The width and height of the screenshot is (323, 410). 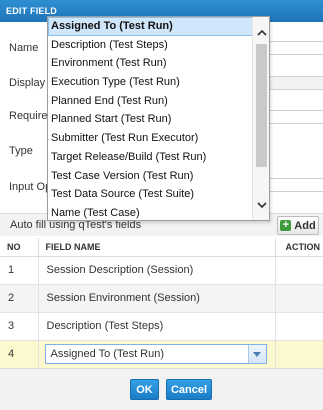 What do you see at coordinates (144, 389) in the screenshot?
I see `ok-button: OK` at bounding box center [144, 389].